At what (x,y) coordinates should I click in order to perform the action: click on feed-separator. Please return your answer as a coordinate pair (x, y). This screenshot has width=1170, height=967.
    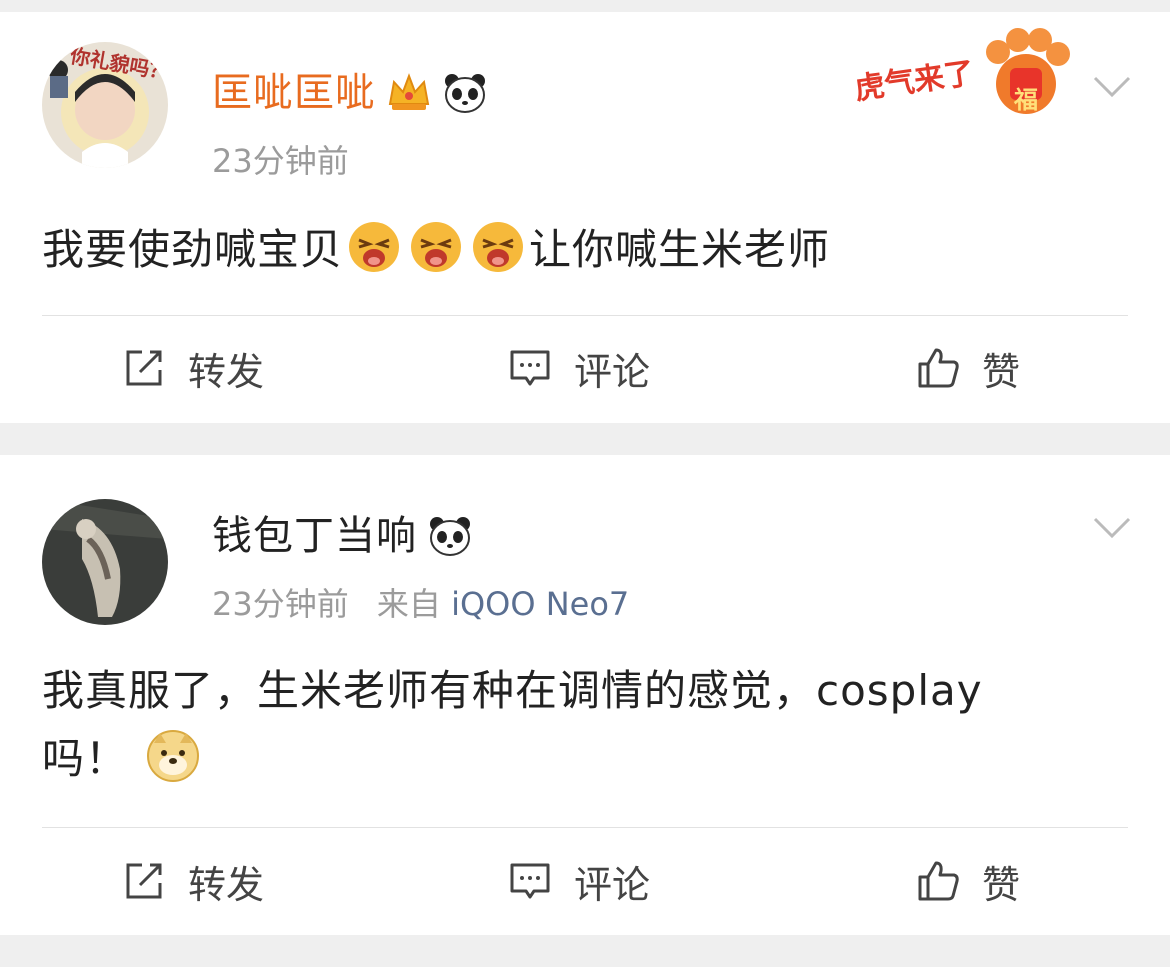
    Looking at the image, I should click on (585, 951).